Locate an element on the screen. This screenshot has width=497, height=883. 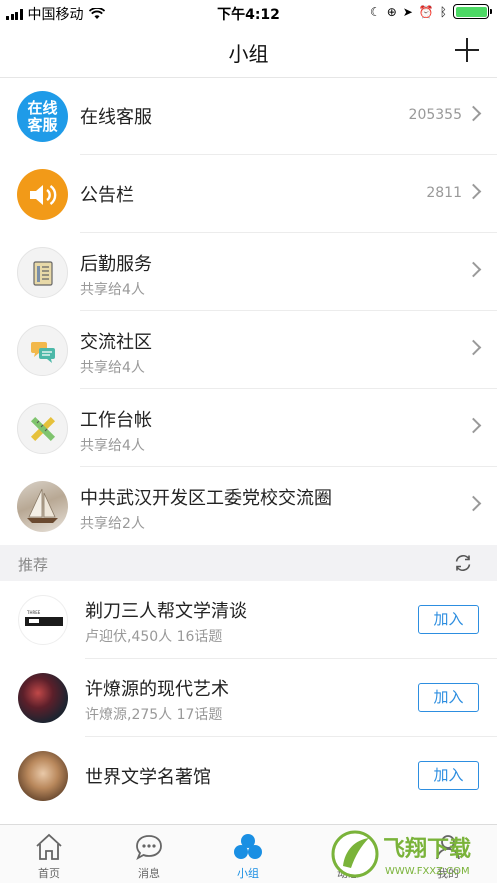
ruler-pencil-icon is located at coordinates (42, 428).